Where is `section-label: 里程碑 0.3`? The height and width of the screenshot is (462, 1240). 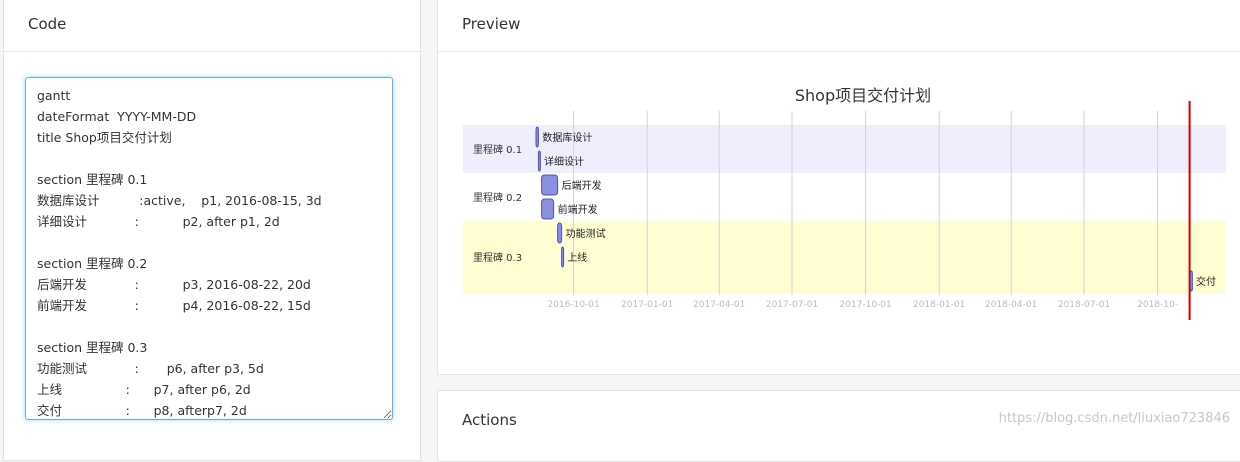 section-label: 里程碑 0.3 is located at coordinates (497, 257).